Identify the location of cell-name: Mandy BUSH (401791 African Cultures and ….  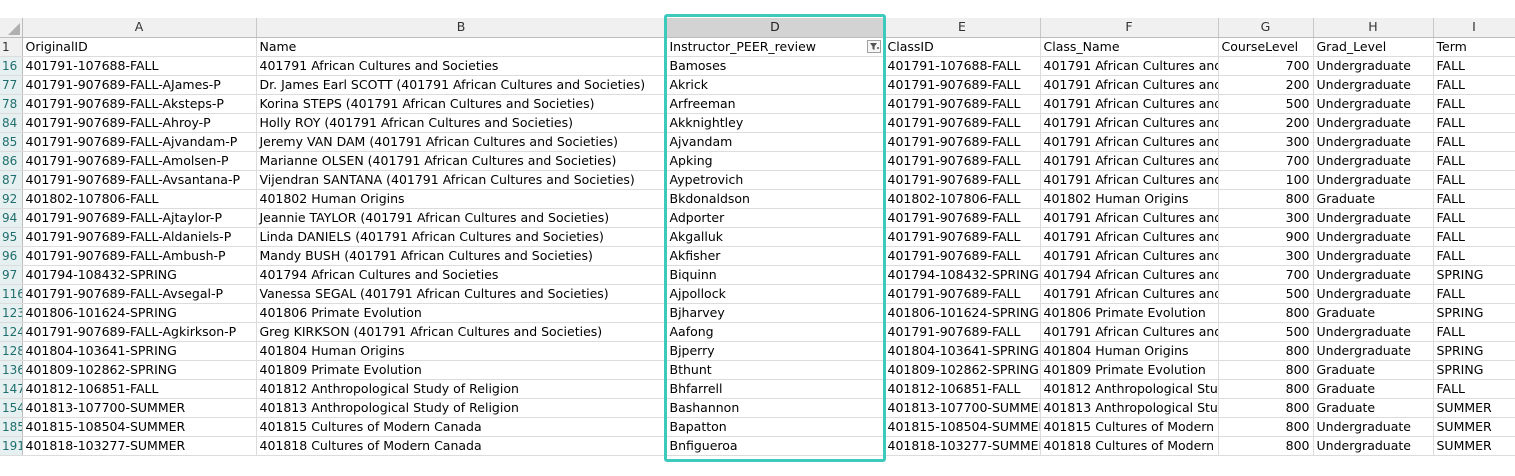
(461, 256).